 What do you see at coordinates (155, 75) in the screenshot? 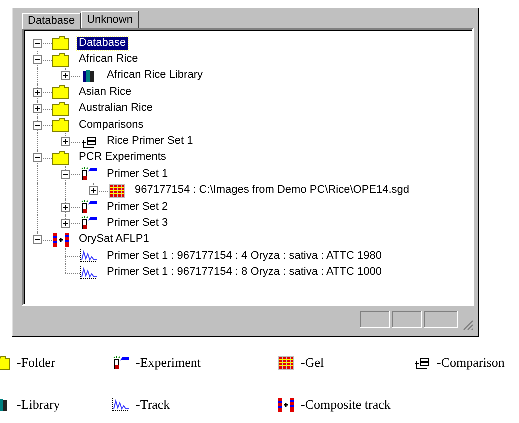
I see `tree-item: African Rice Library` at bounding box center [155, 75].